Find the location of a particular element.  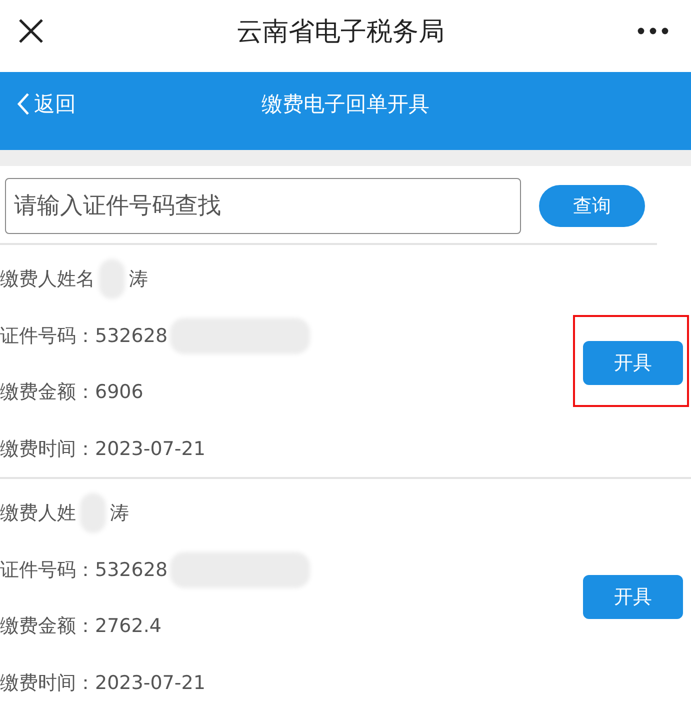

field-label: 缴费人姓名 is located at coordinates (47, 279).